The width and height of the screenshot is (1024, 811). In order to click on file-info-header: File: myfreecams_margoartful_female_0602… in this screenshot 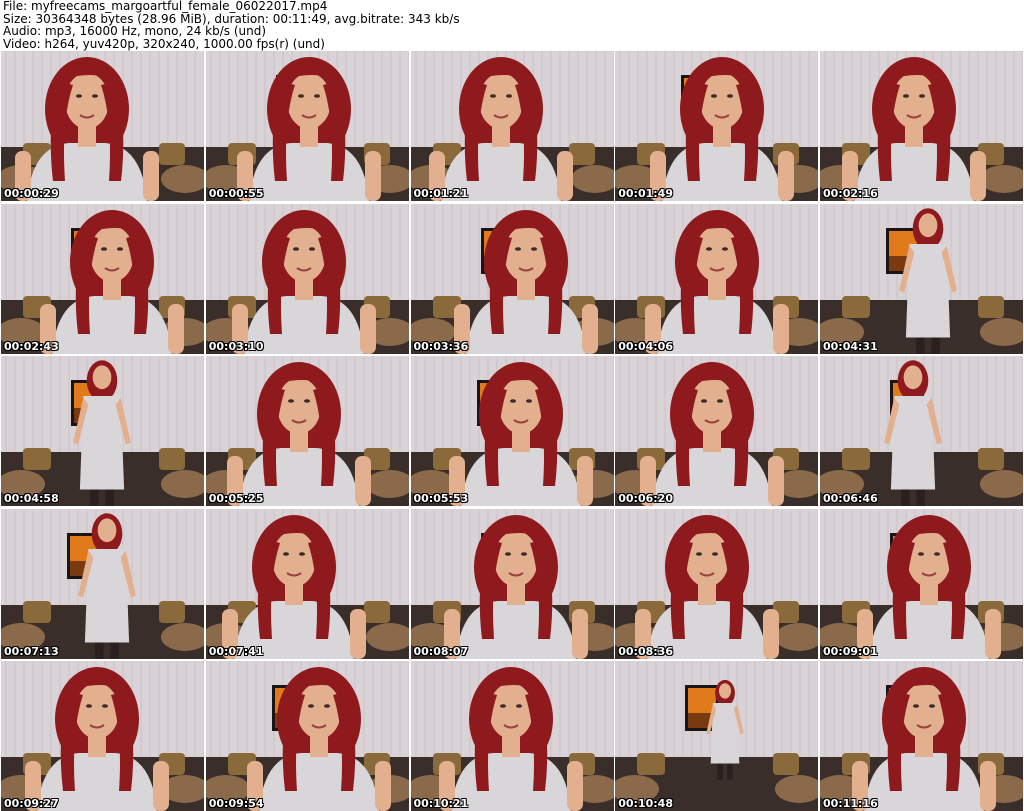, I will do `click(512, 25)`.